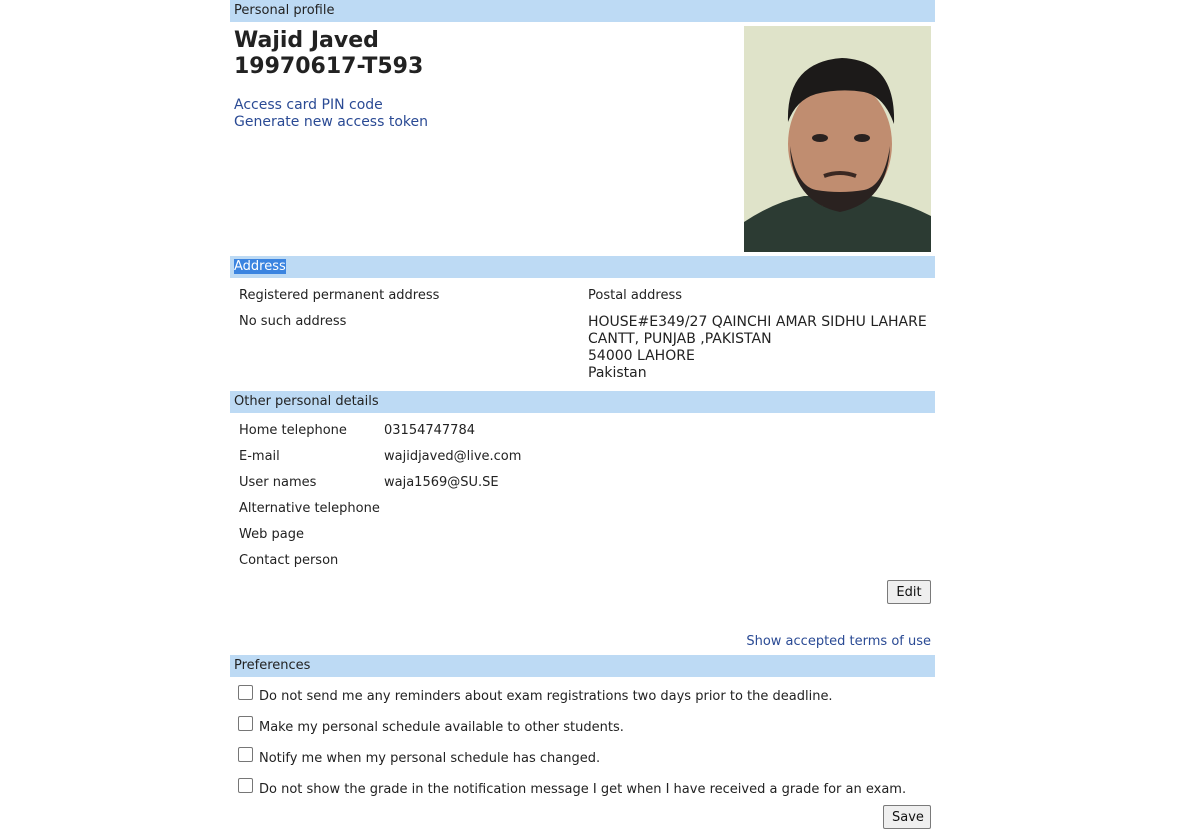  What do you see at coordinates (289, 560) in the screenshot?
I see `detail-label: Contact person` at bounding box center [289, 560].